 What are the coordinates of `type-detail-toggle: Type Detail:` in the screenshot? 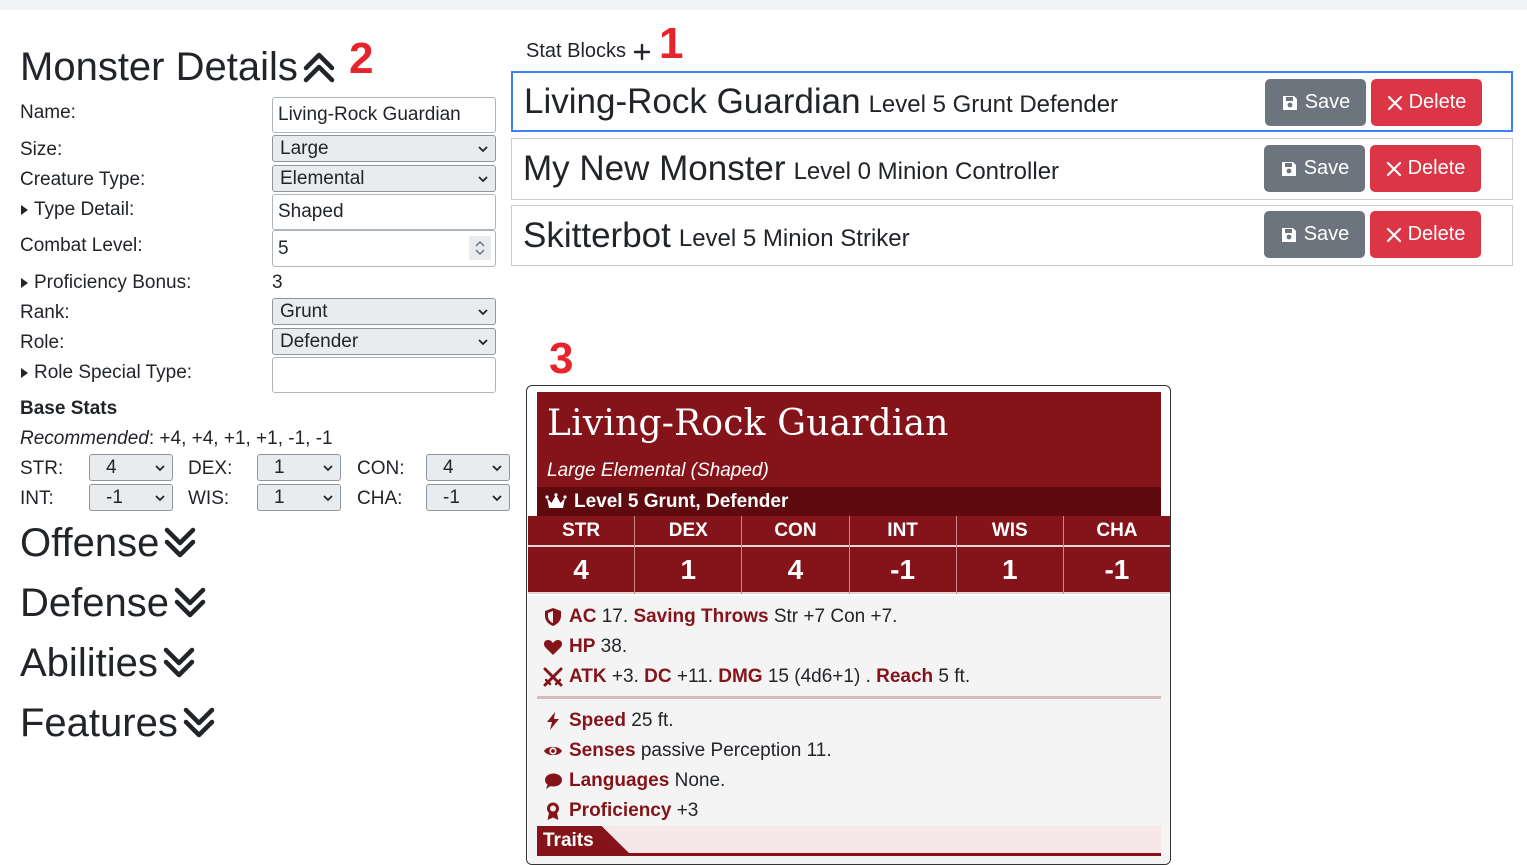 It's located at (77, 210).